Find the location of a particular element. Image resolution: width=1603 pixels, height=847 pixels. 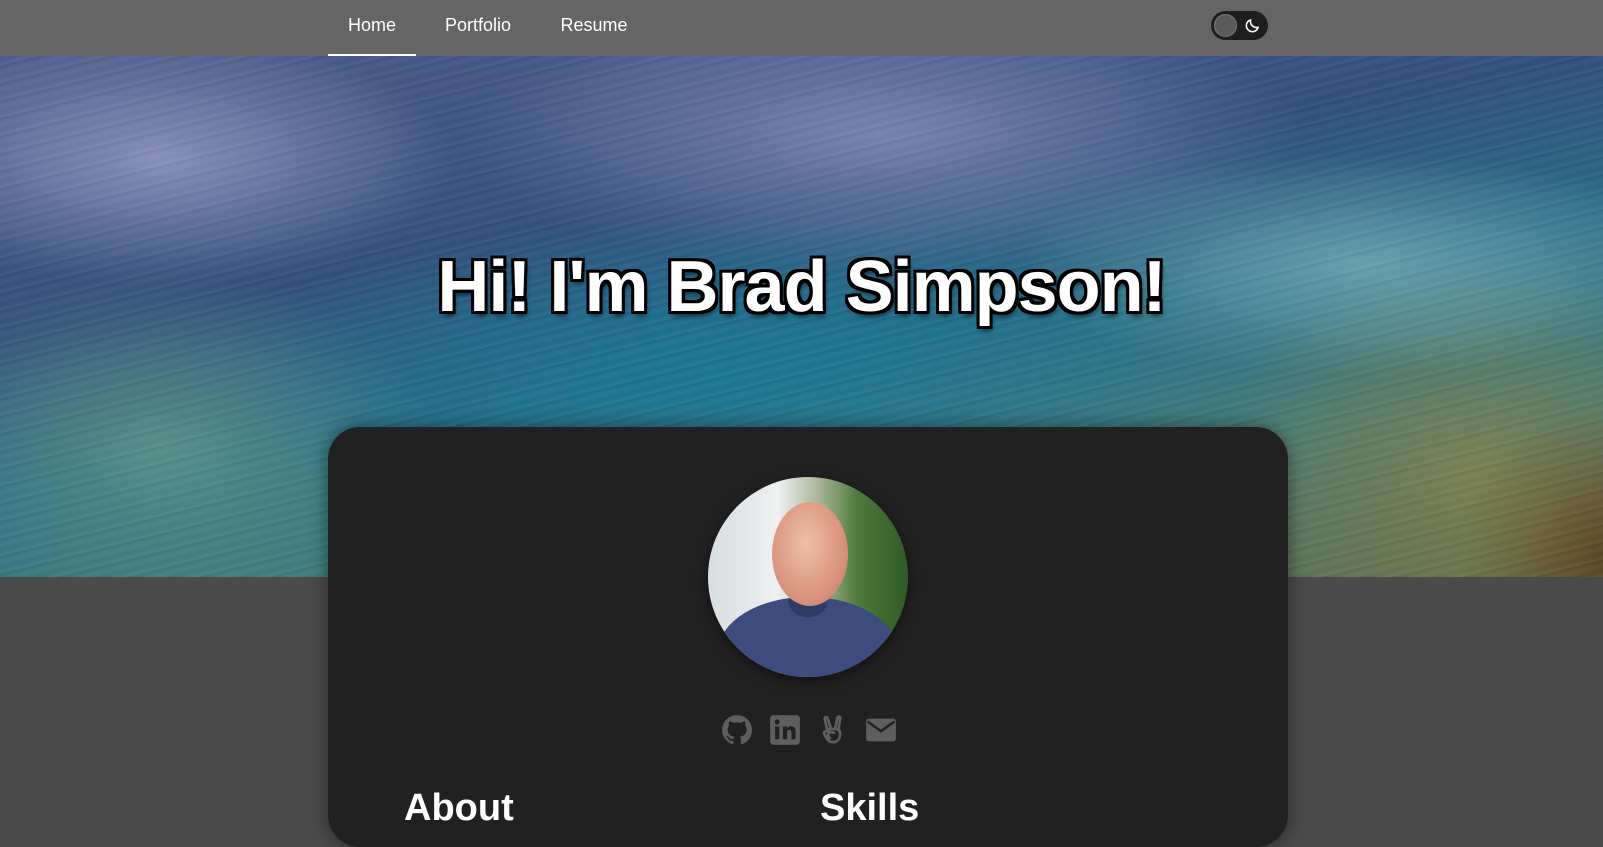

nav-portfolio-link: Portfolio is located at coordinates (478, 28).